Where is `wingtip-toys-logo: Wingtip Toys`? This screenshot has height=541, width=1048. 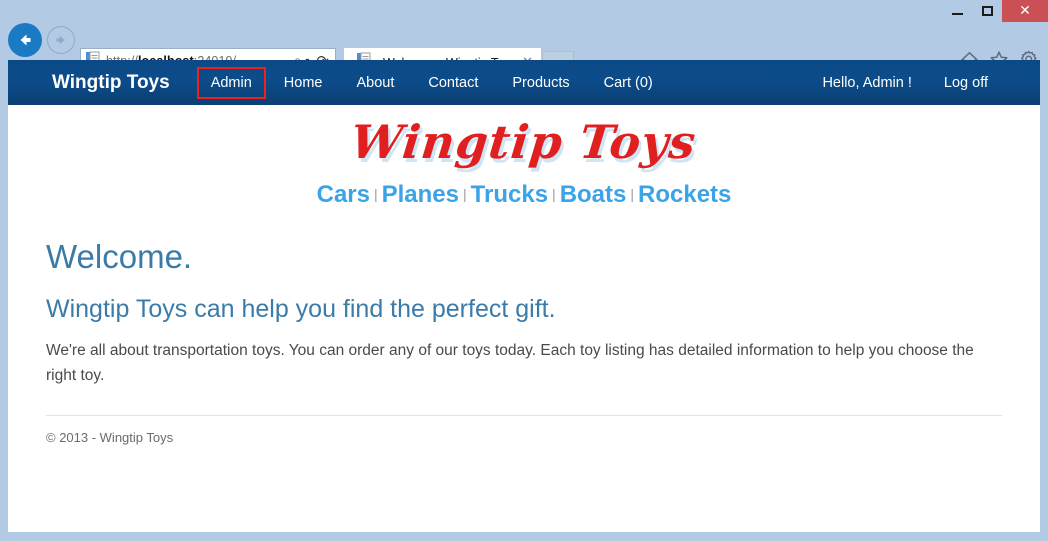
wingtip-toys-logo: Wingtip Toys is located at coordinates (524, 142).